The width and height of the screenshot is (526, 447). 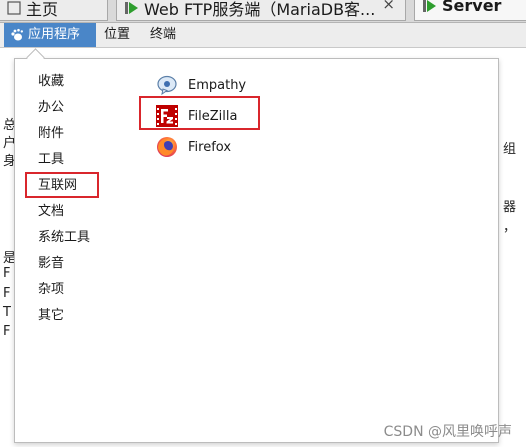 I want to click on category-sound-video: 影音, so click(x=51, y=264).